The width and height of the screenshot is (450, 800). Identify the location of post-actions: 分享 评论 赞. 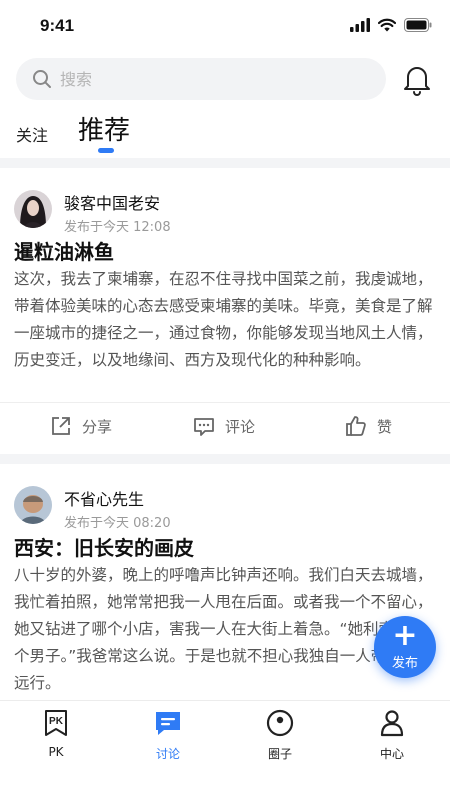
(225, 428).